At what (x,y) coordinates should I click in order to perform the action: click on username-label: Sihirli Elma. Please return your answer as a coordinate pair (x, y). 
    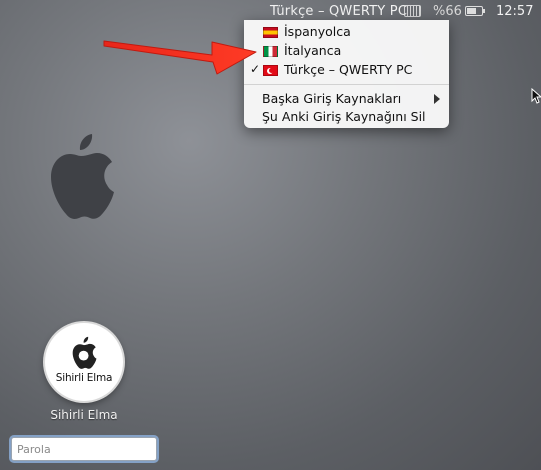
    Looking at the image, I should click on (84, 415).